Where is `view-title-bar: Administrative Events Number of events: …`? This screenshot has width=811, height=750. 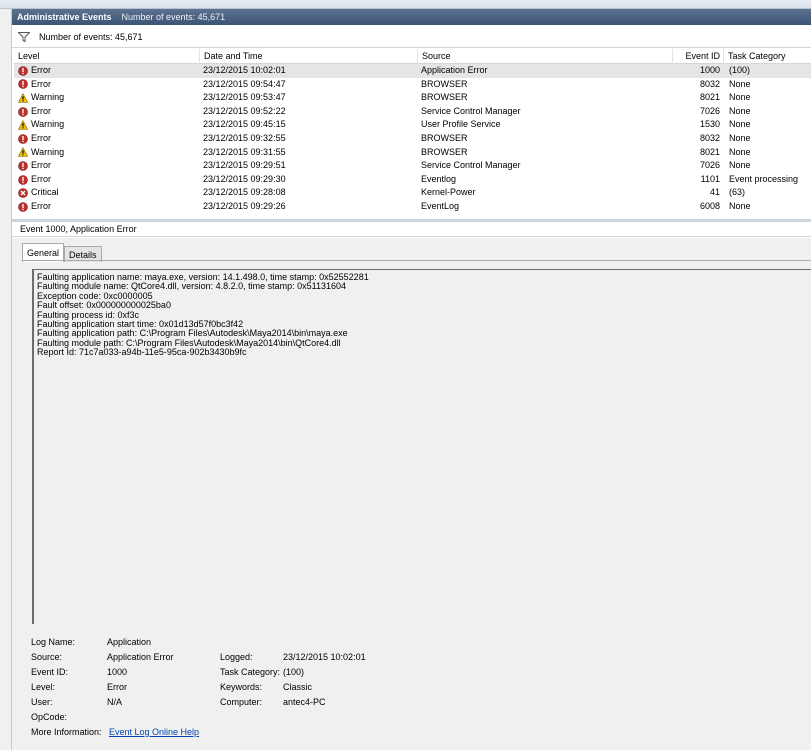
view-title-bar: Administrative Events Number of events: … is located at coordinates (411, 17).